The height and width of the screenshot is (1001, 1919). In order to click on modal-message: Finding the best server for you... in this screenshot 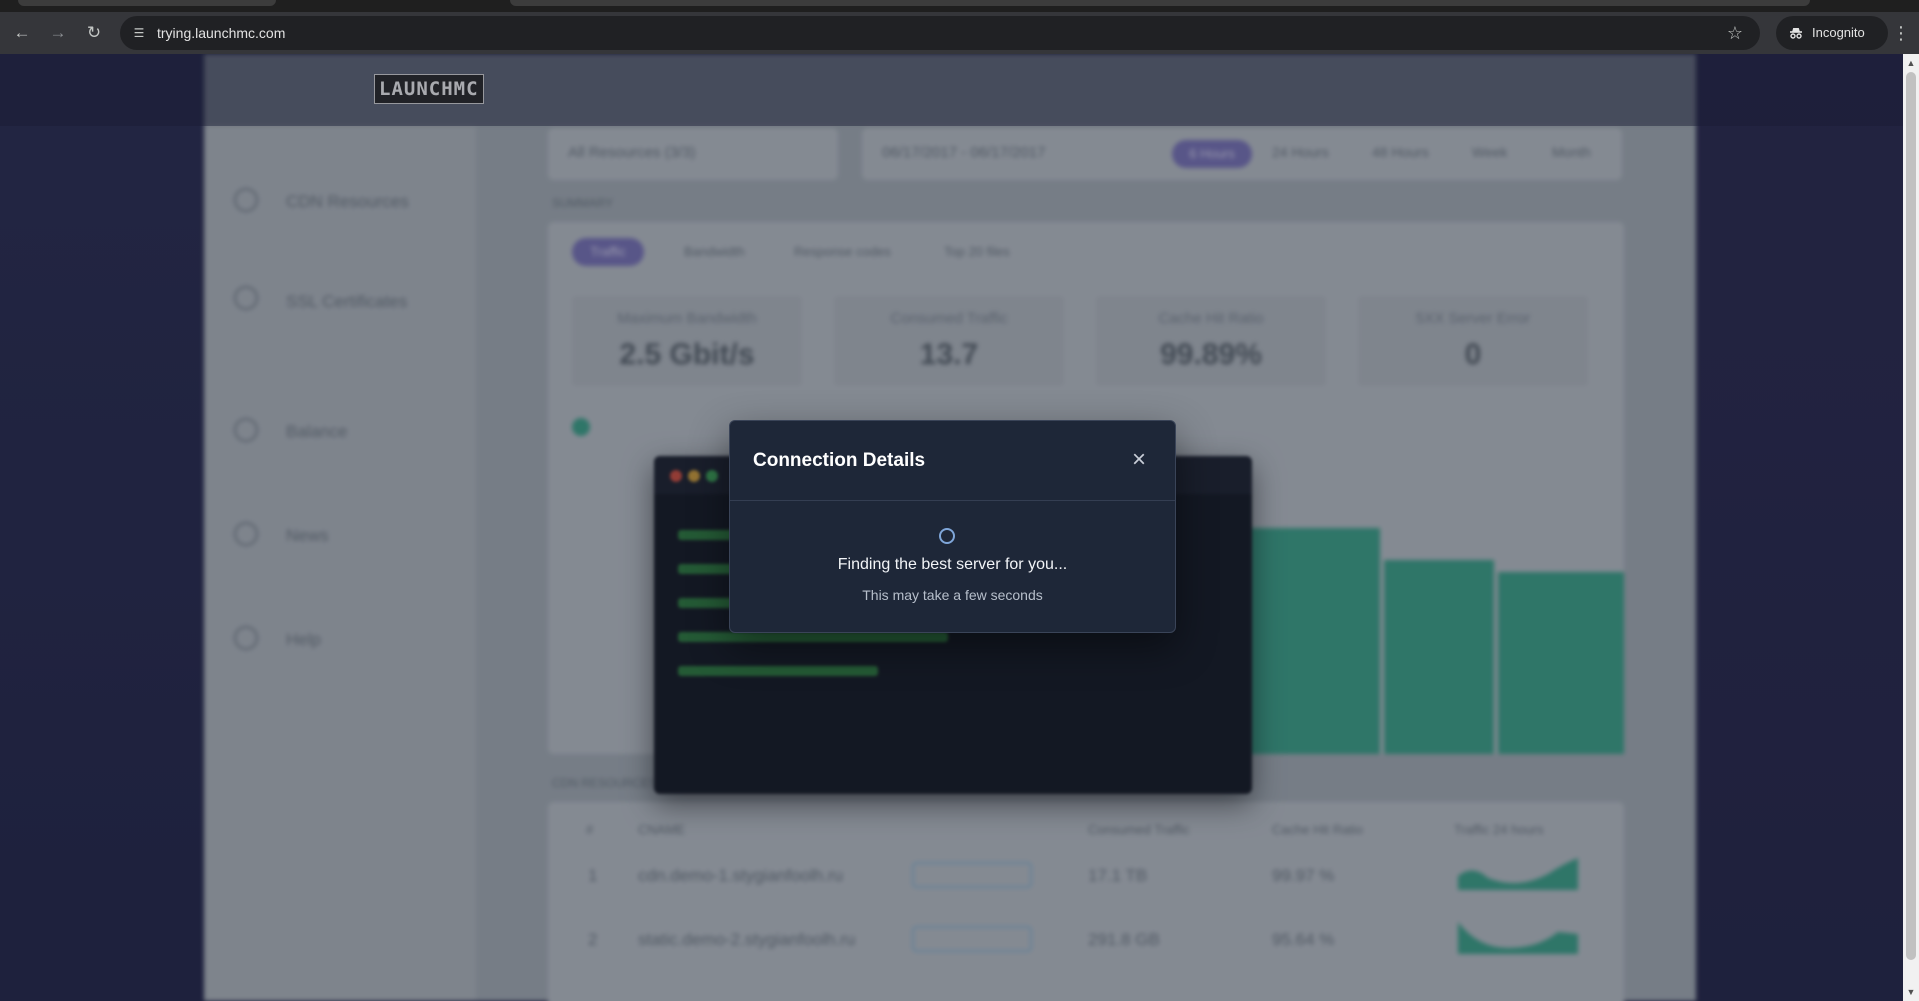, I will do `click(952, 564)`.